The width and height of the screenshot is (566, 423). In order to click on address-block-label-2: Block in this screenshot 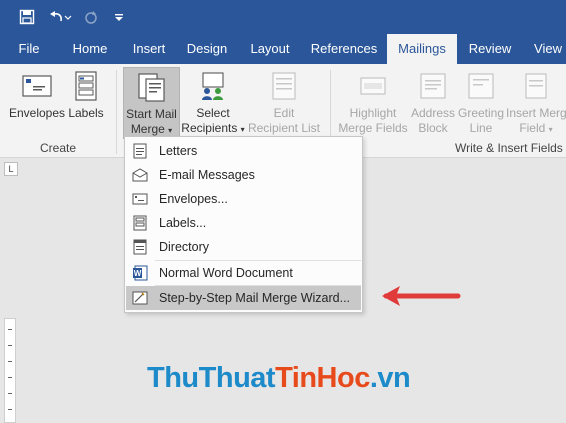, I will do `click(433, 128)`.